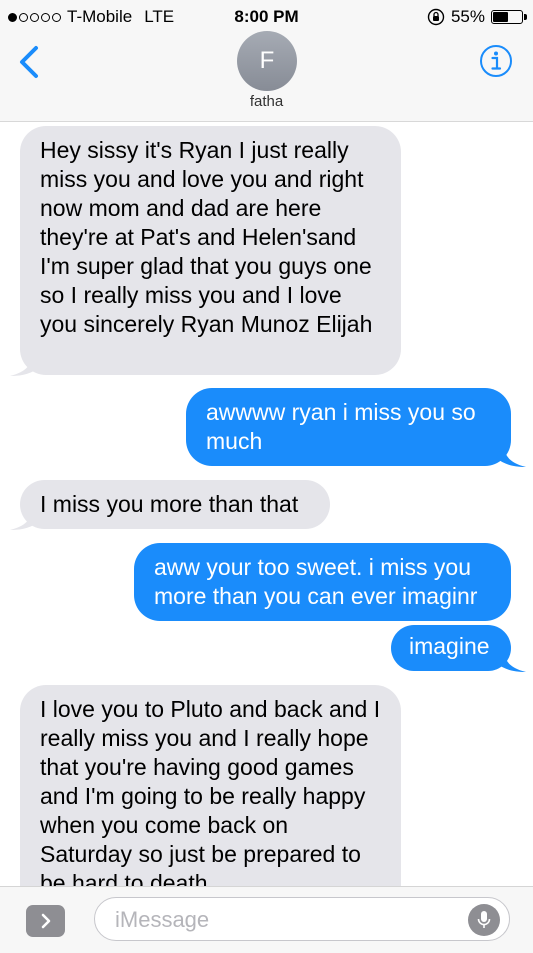  What do you see at coordinates (29, 62) in the screenshot?
I see `chevron-left-icon` at bounding box center [29, 62].